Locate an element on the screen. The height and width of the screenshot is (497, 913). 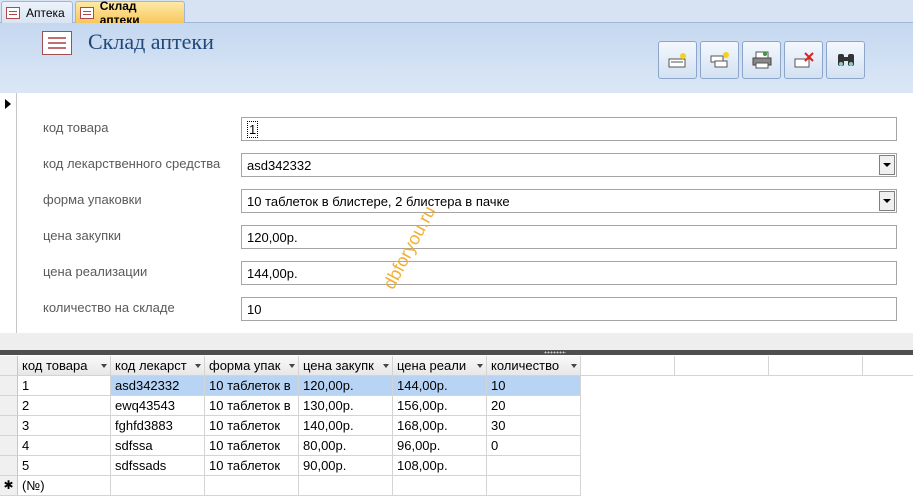
current-record-arrow-icon is located at coordinates (8, 104).